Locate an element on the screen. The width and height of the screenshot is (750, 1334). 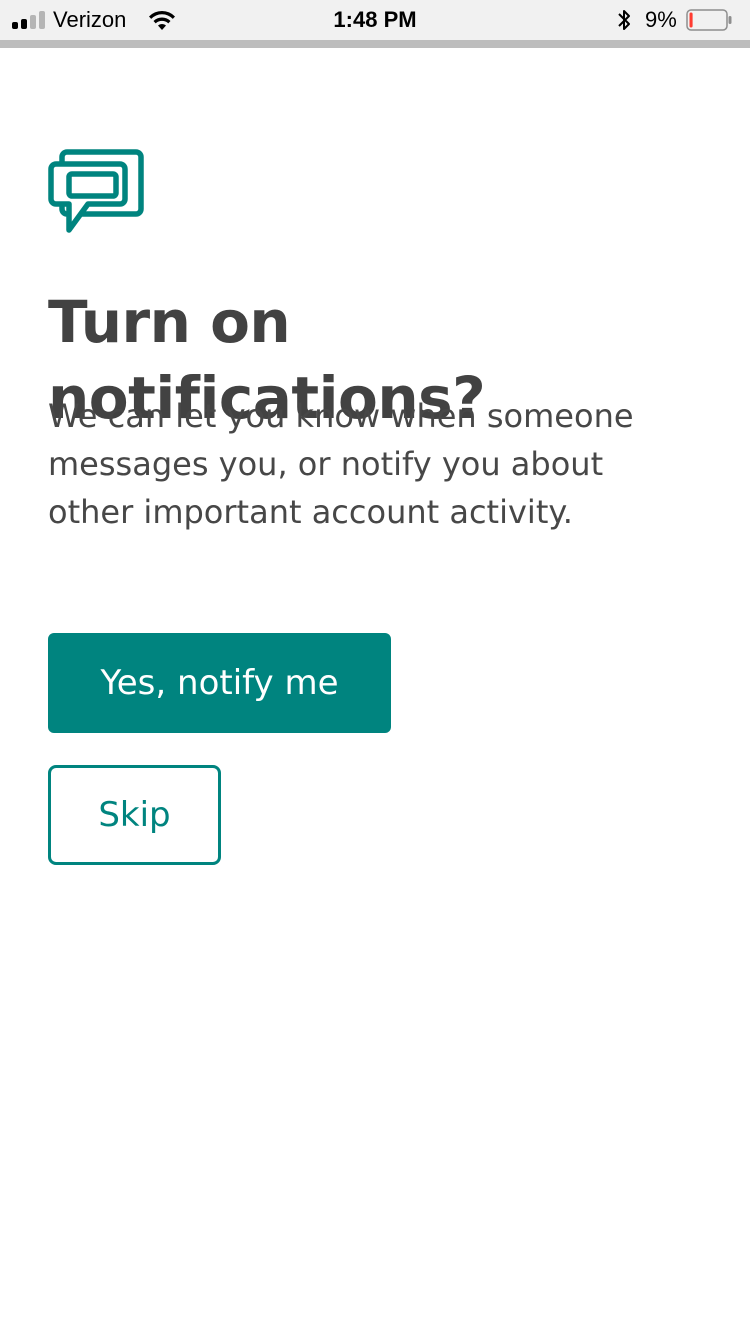
battery-icon is located at coordinates (709, 20).